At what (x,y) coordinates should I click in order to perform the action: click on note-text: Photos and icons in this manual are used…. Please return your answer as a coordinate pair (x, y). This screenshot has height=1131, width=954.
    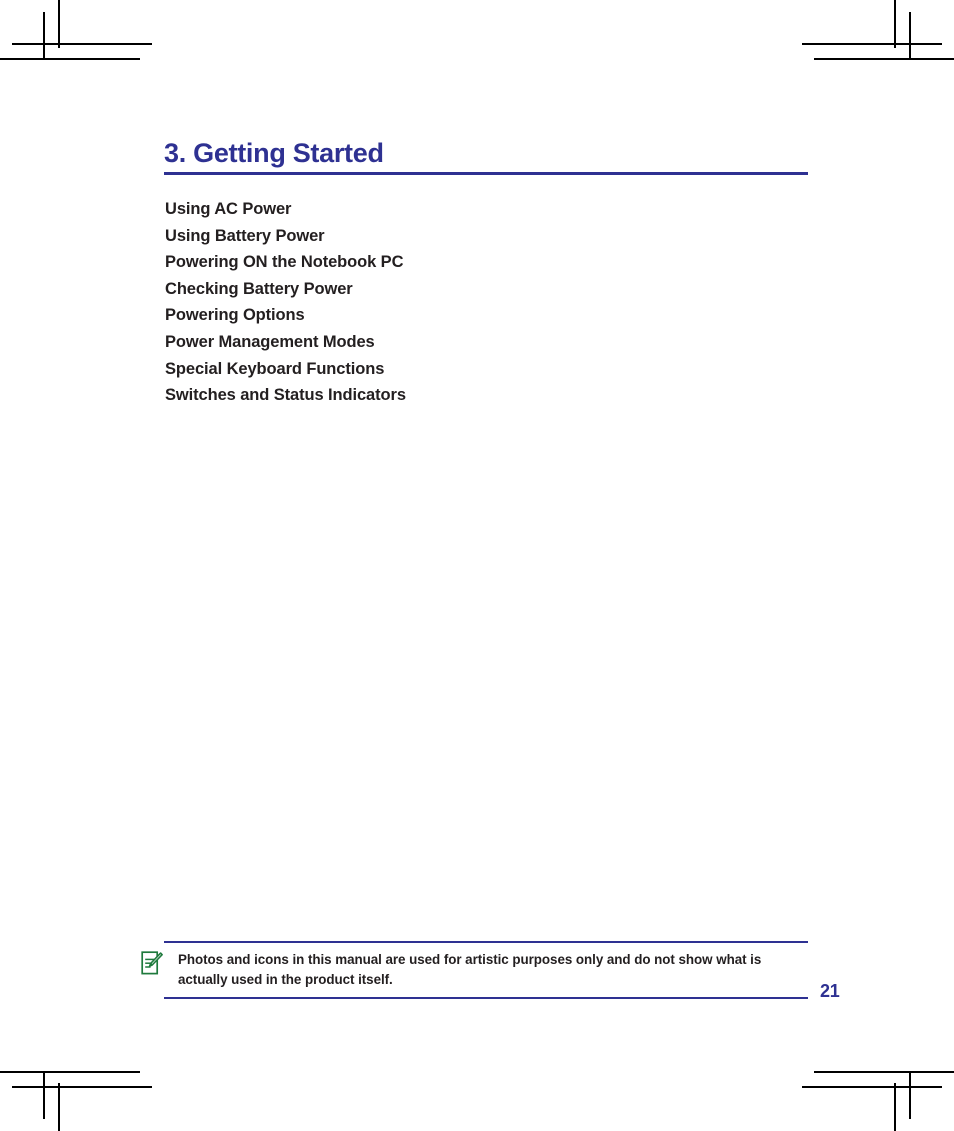
    Looking at the image, I should click on (494, 969).